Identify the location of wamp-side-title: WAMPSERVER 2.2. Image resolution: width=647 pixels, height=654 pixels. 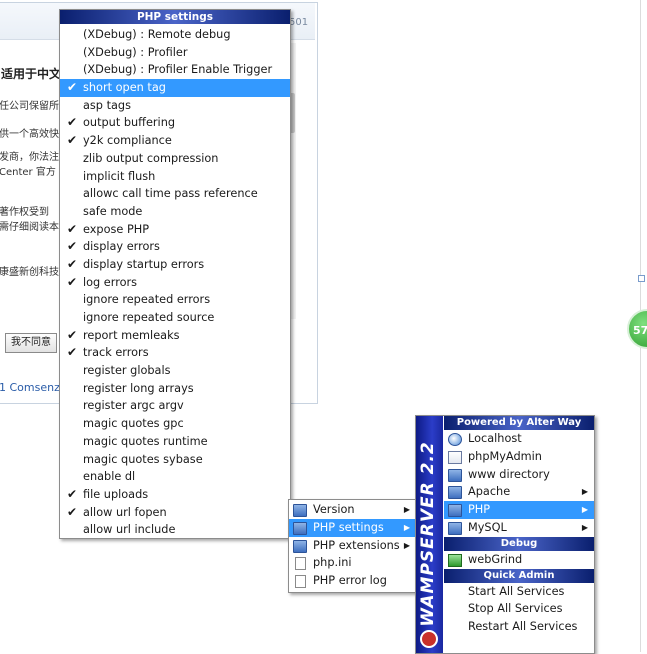
(428, 534).